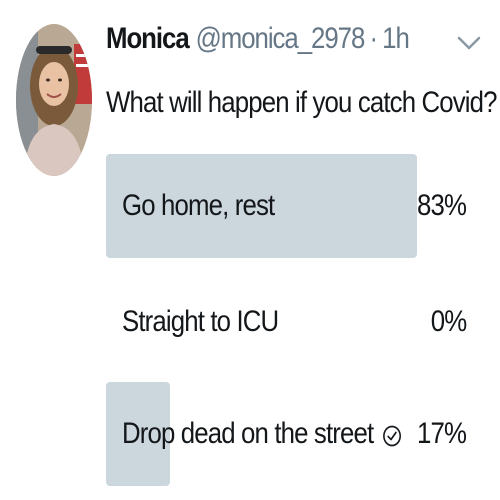 The height and width of the screenshot is (500, 500). Describe the element at coordinates (441, 433) in the screenshot. I see `poll-option-percent: 17%` at that location.